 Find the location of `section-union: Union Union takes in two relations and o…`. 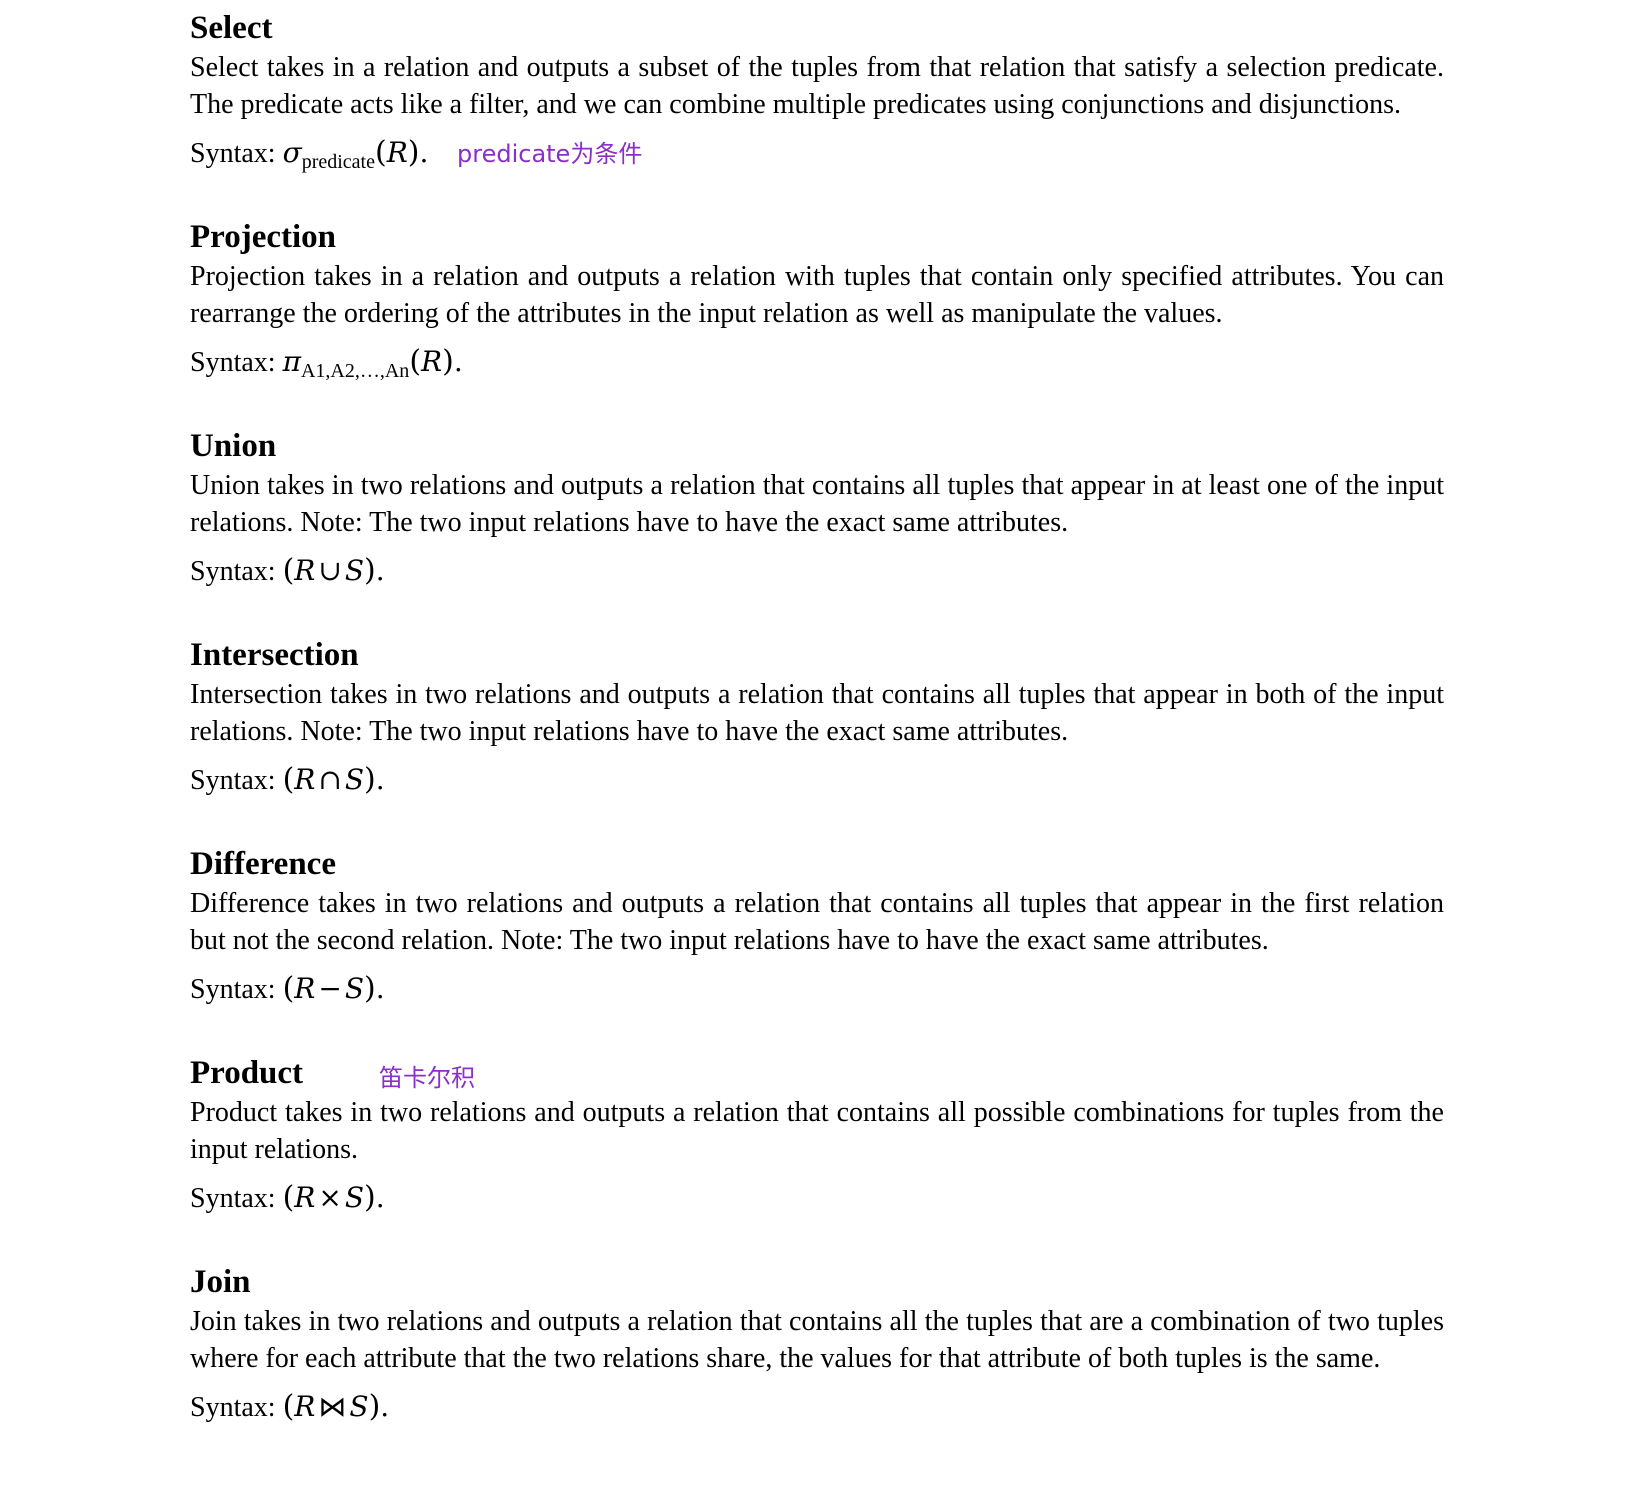

section-union: Union Union takes in two relations and o… is located at coordinates (817, 522).